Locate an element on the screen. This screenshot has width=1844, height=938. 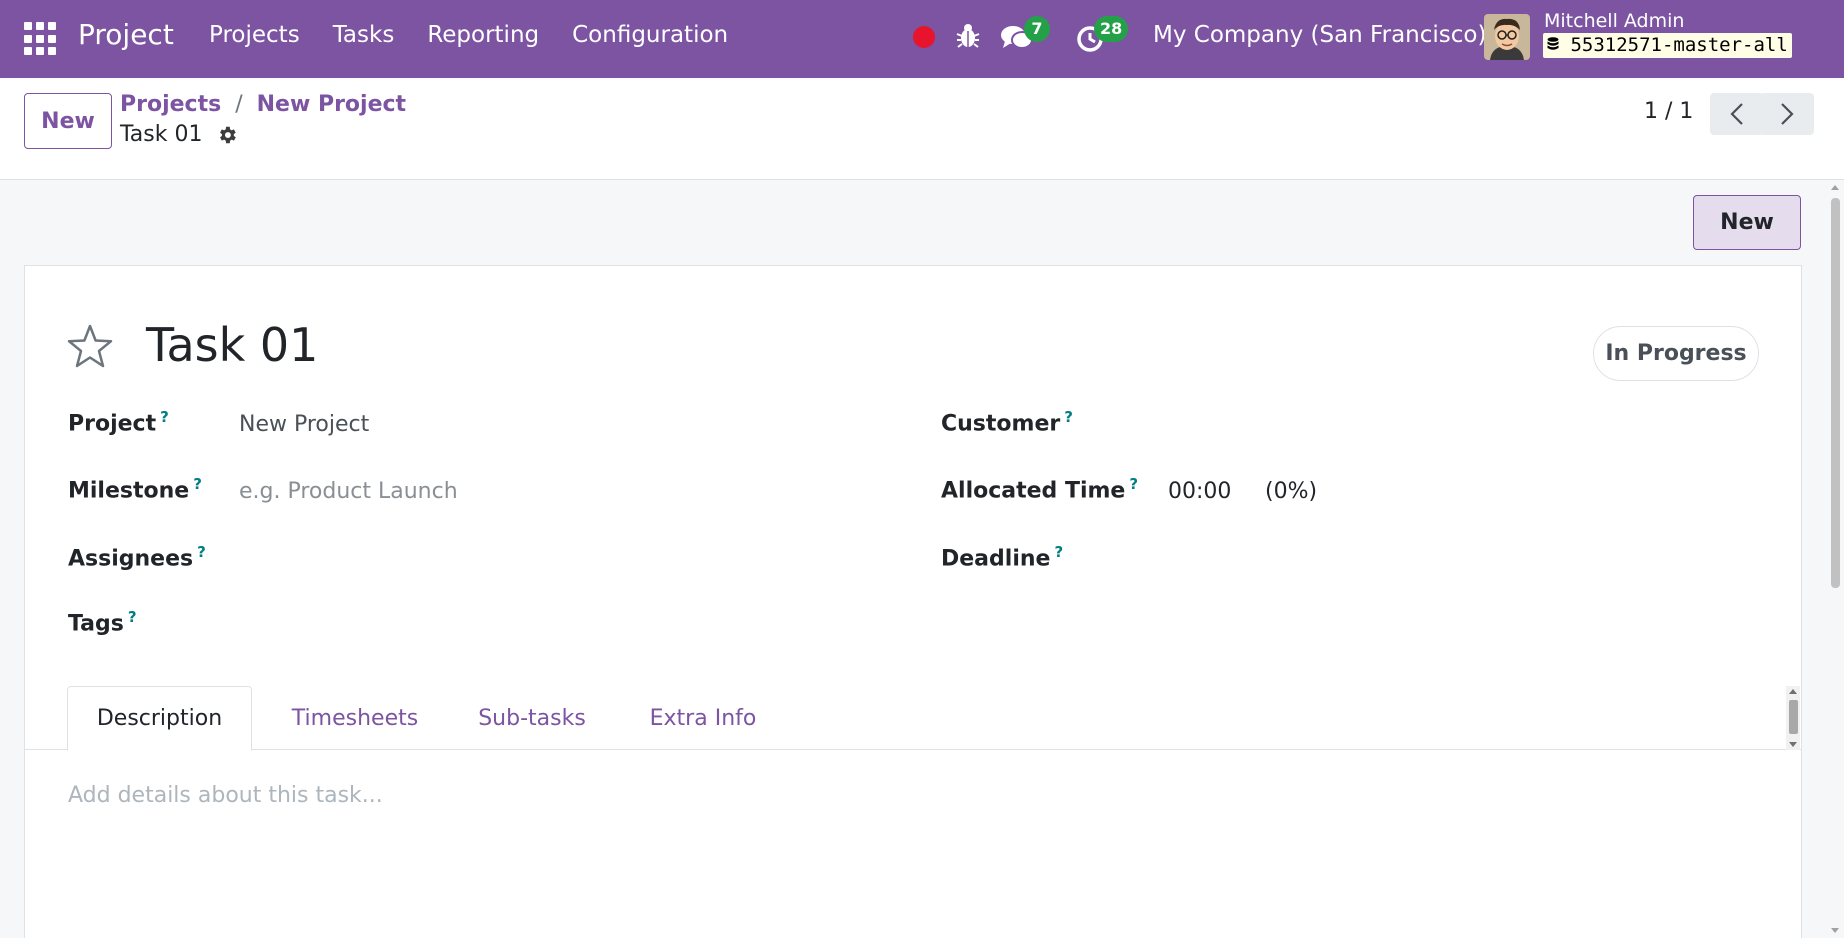
menu-reporting: Reporting is located at coordinates (483, 35).